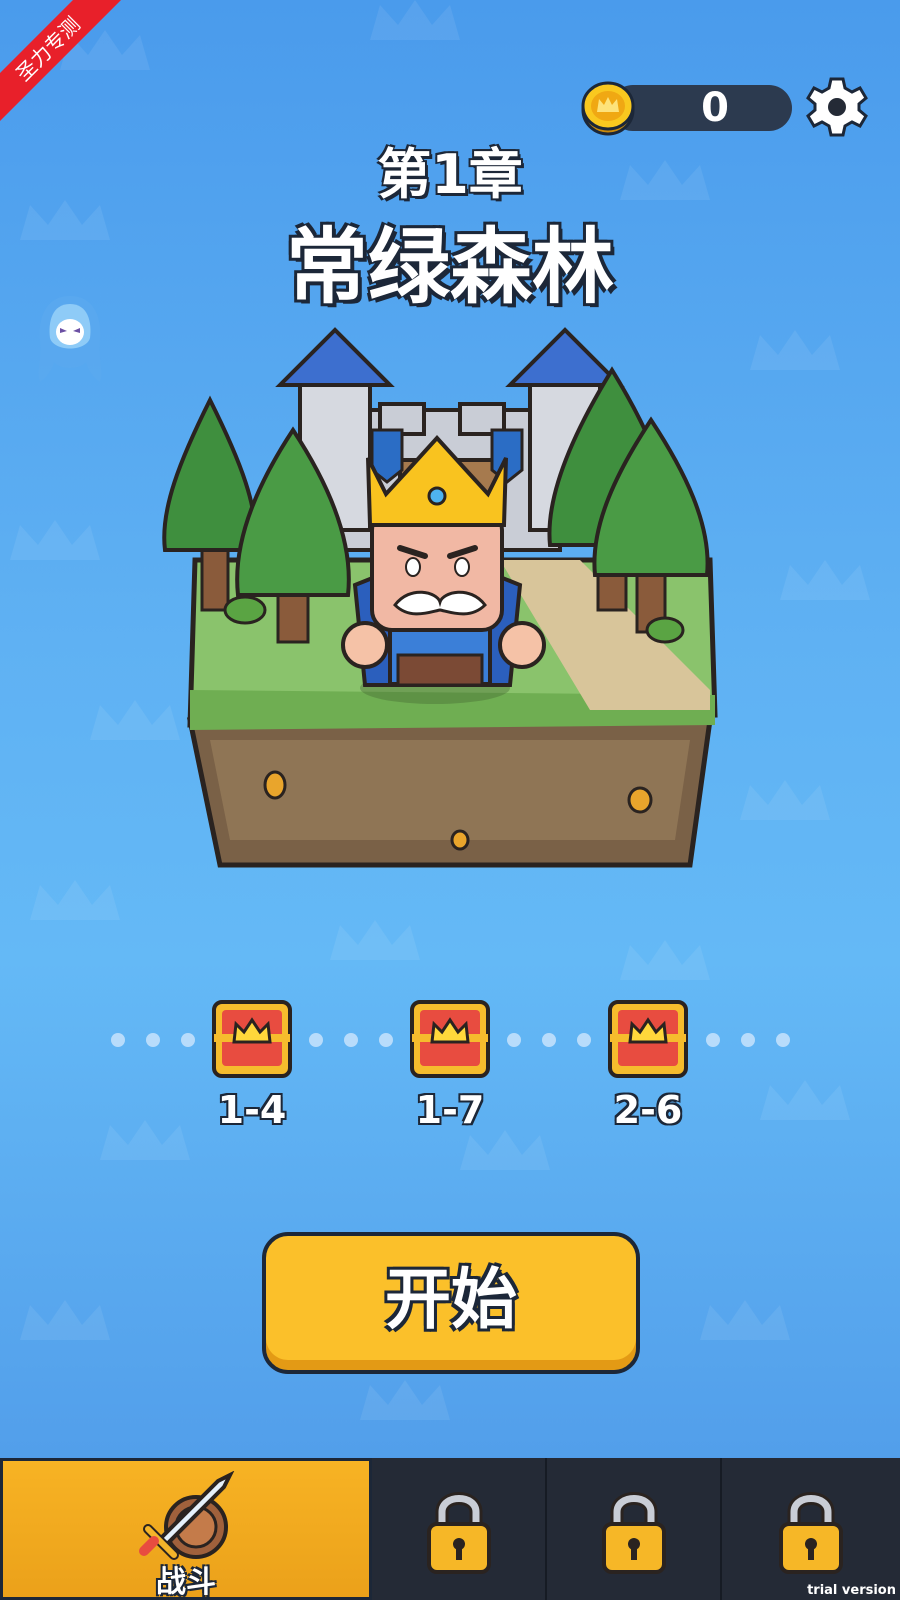 Image resolution: width=900 pixels, height=1600 pixels. I want to click on tab-battle: 战斗, so click(186, 1529).